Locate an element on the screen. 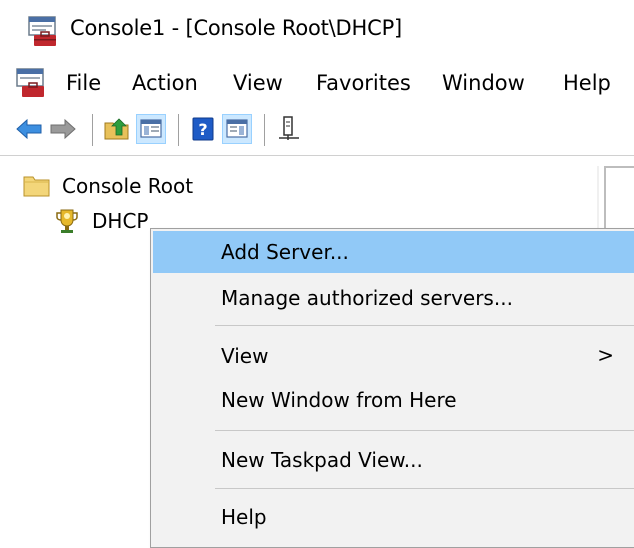 The image size is (634, 548). help-icon: ? is located at coordinates (203, 129).